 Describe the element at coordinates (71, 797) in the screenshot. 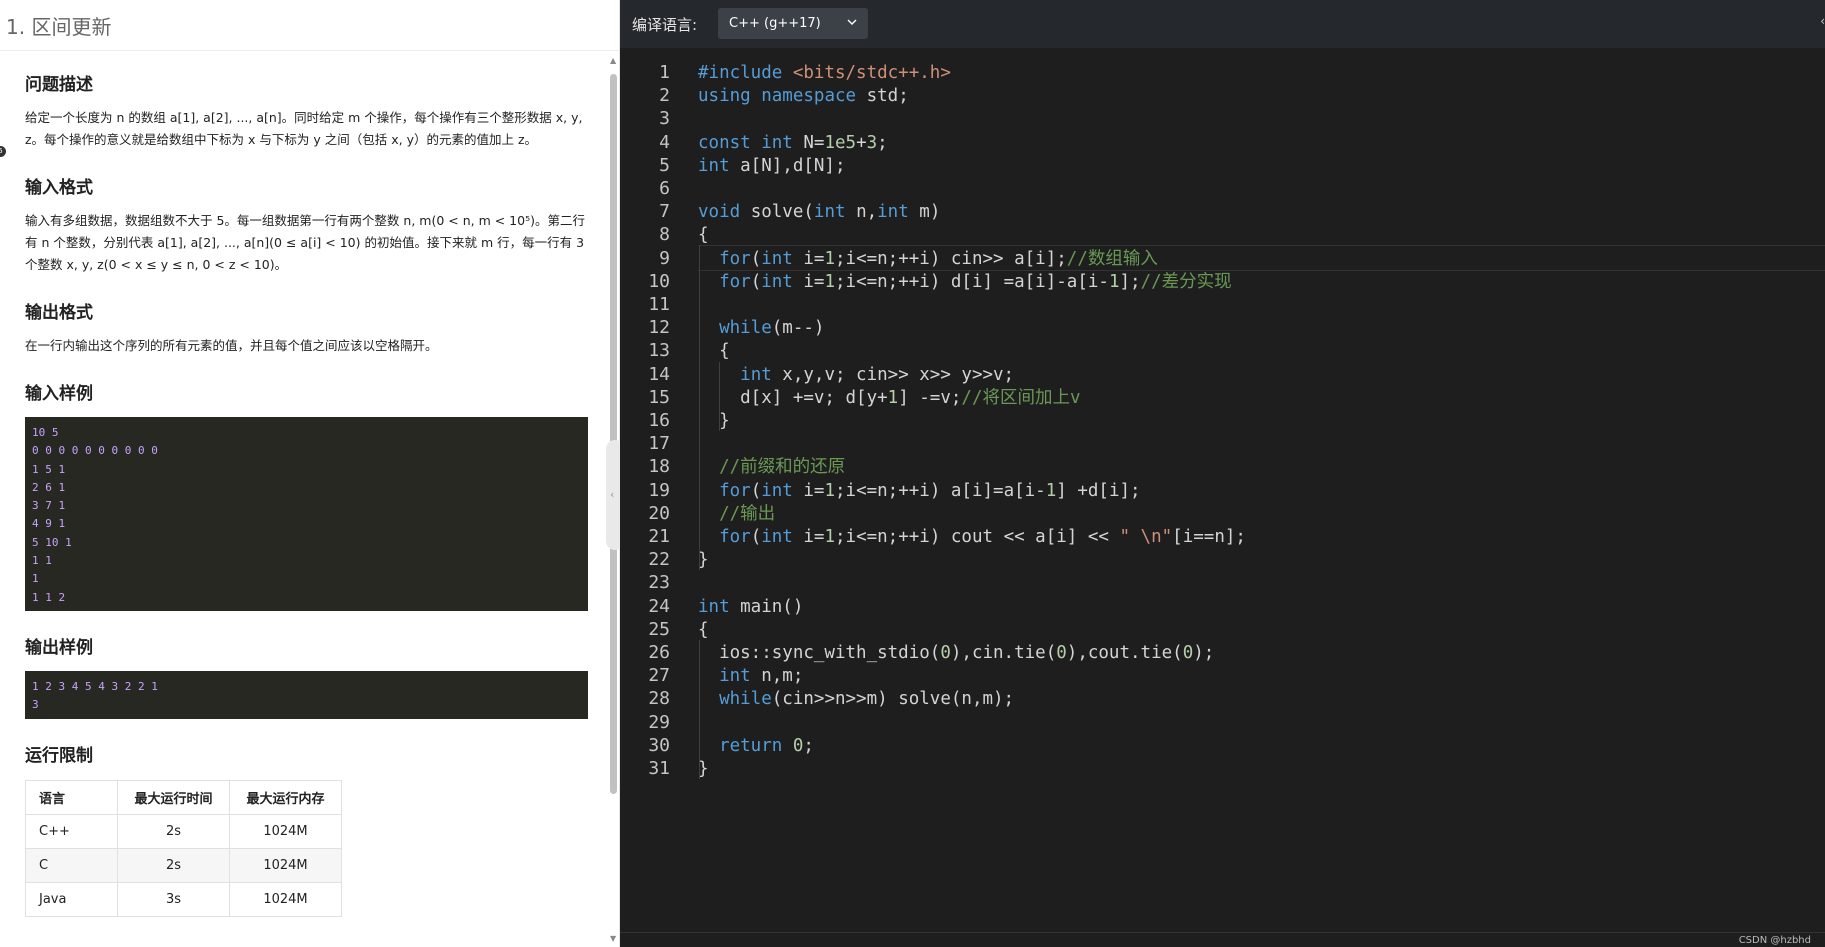

I see `limits-header-language: 语言` at that location.